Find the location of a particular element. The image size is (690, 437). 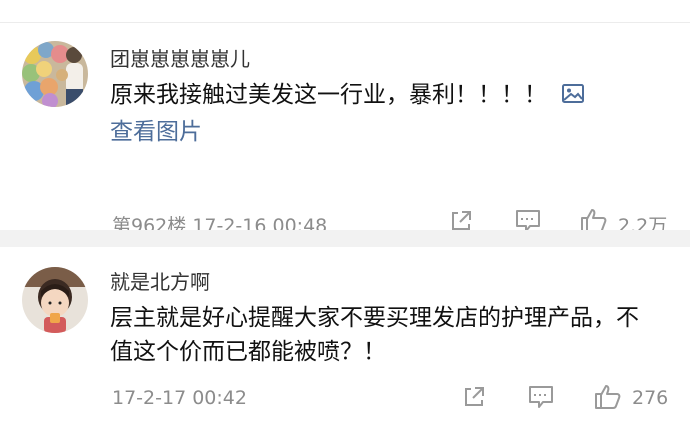

like-count: 276 is located at coordinates (650, 398).